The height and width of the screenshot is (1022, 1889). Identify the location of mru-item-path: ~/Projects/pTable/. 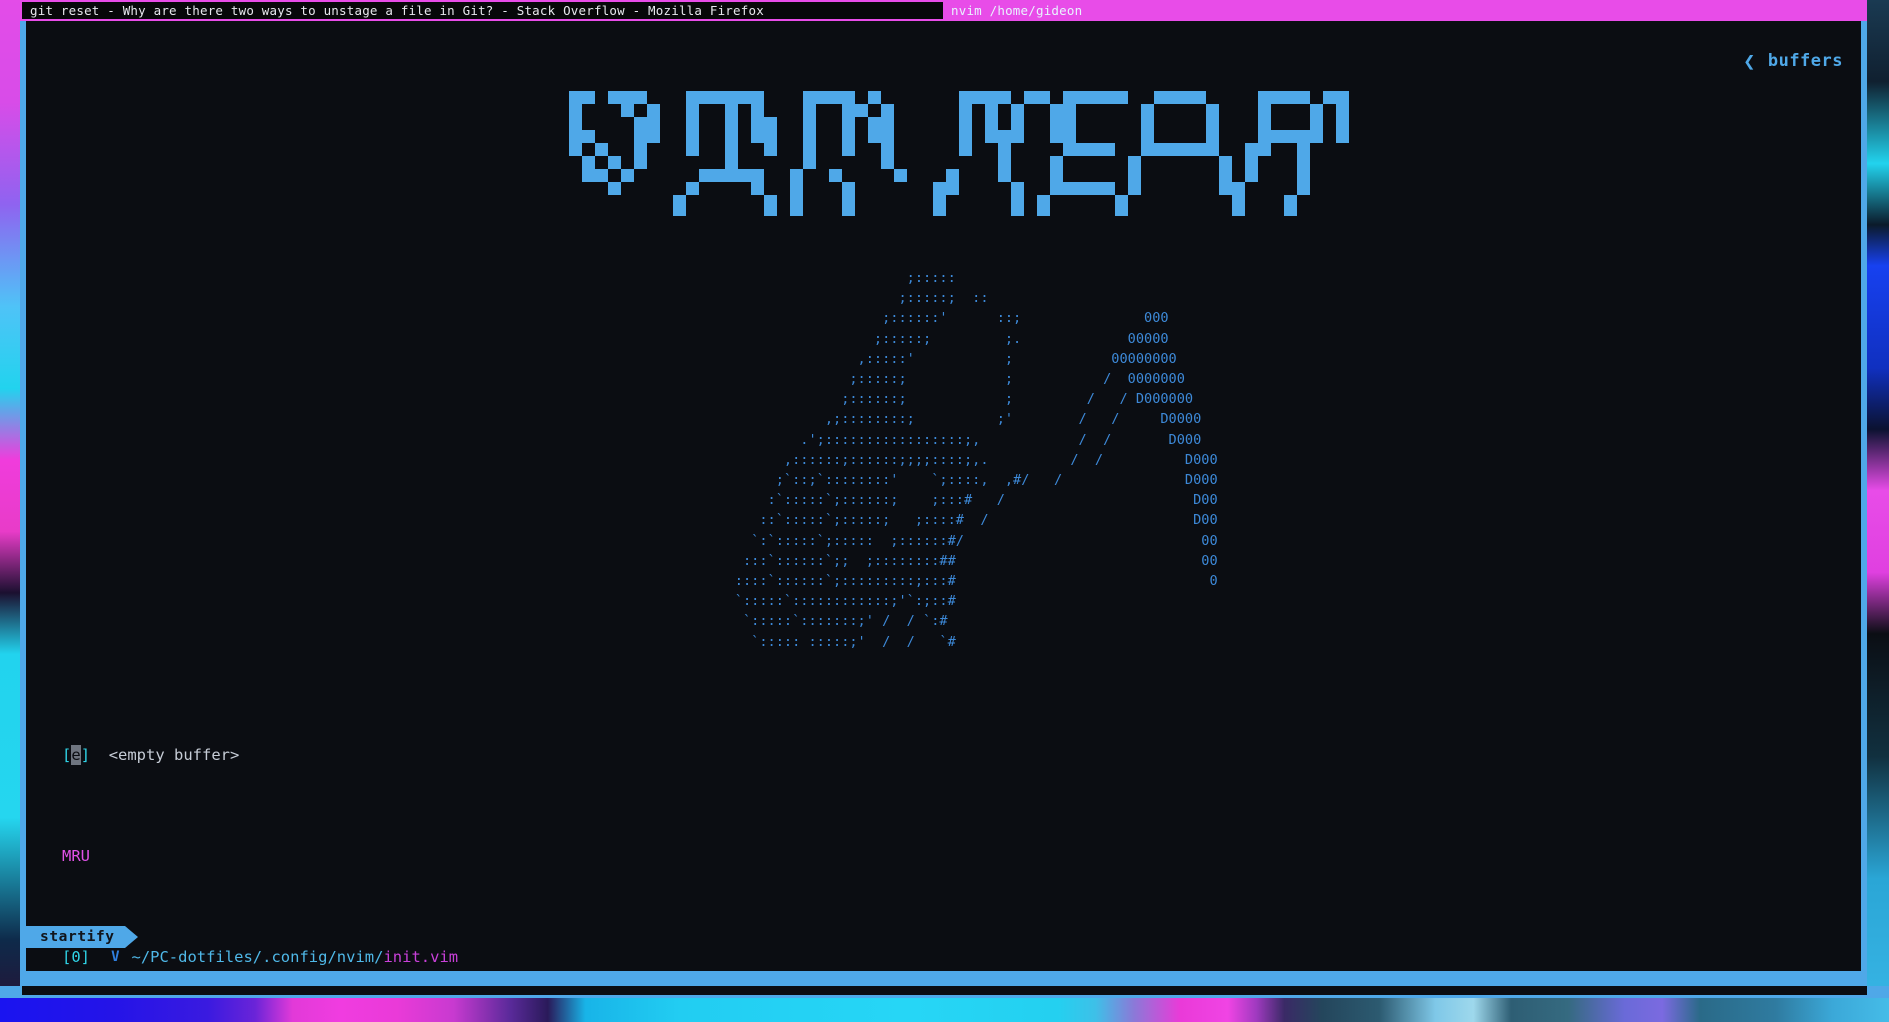
(215, 970).